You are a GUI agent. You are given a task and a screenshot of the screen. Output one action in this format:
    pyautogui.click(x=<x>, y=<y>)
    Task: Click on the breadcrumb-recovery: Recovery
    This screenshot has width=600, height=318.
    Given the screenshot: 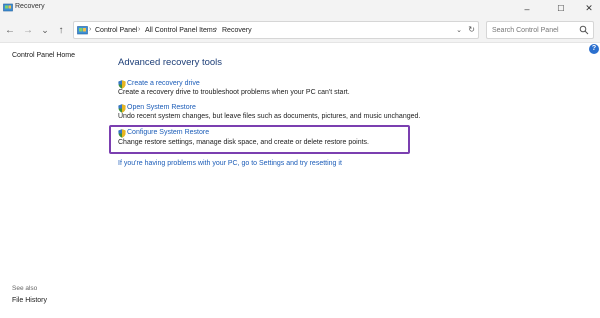 What is the action you would take?
    pyautogui.click(x=237, y=30)
    